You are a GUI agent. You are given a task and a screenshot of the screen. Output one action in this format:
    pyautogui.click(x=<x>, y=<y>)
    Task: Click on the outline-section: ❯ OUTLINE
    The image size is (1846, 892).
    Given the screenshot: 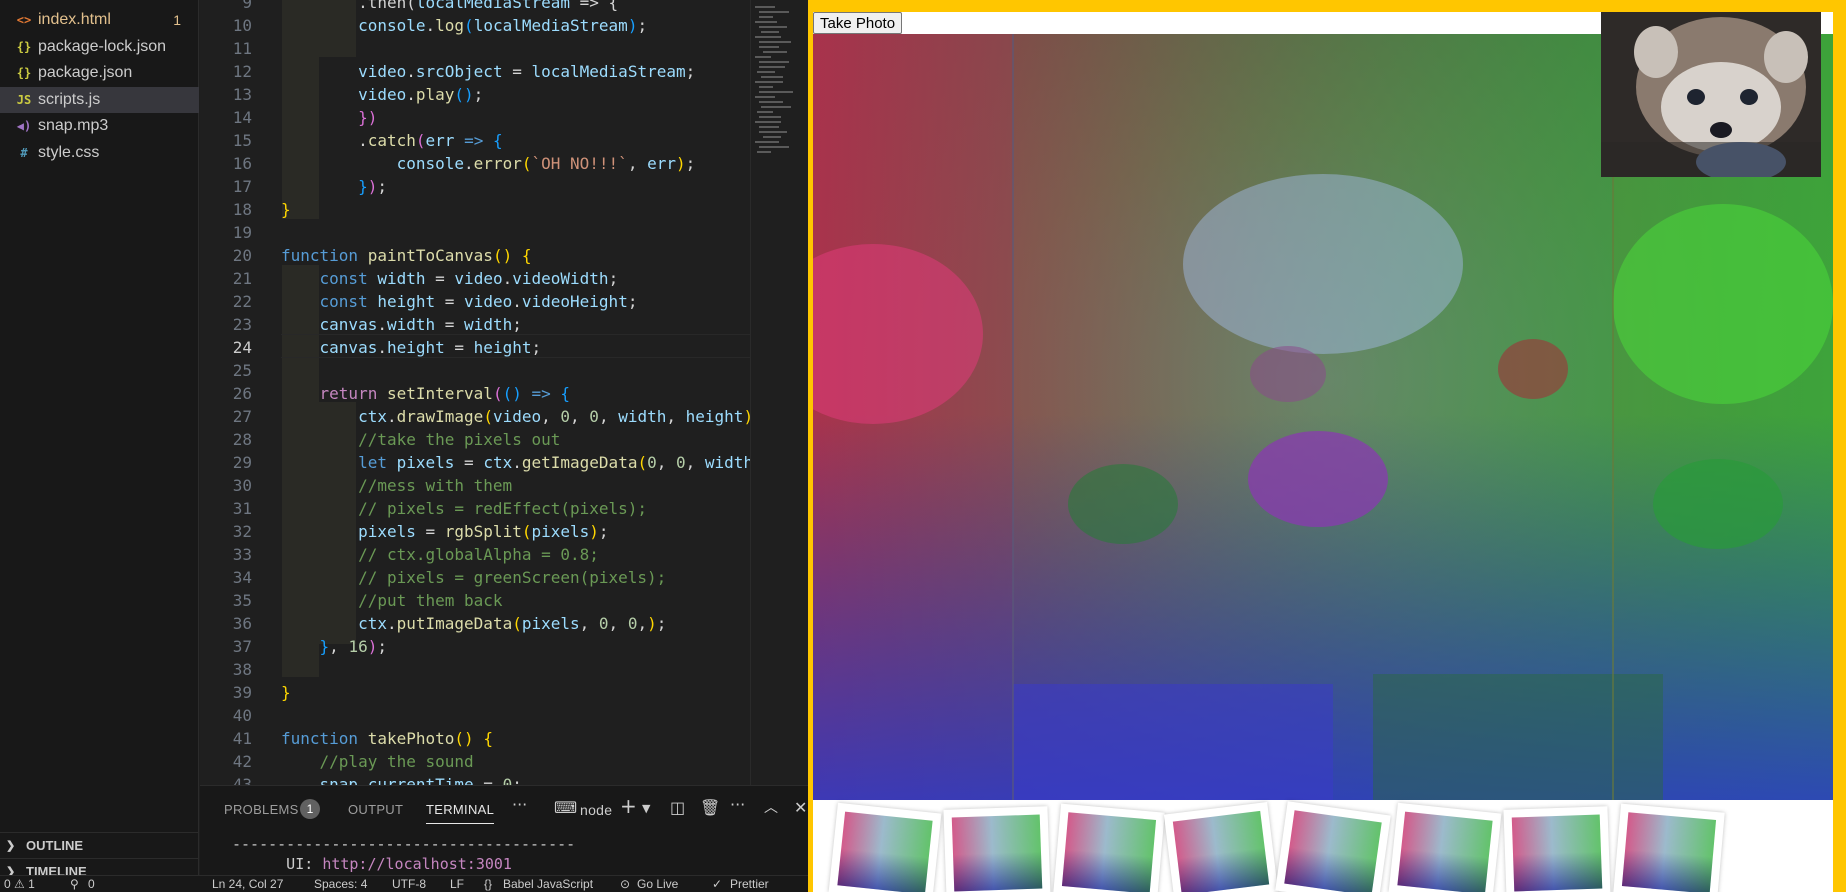 What is the action you would take?
    pyautogui.click(x=99, y=845)
    